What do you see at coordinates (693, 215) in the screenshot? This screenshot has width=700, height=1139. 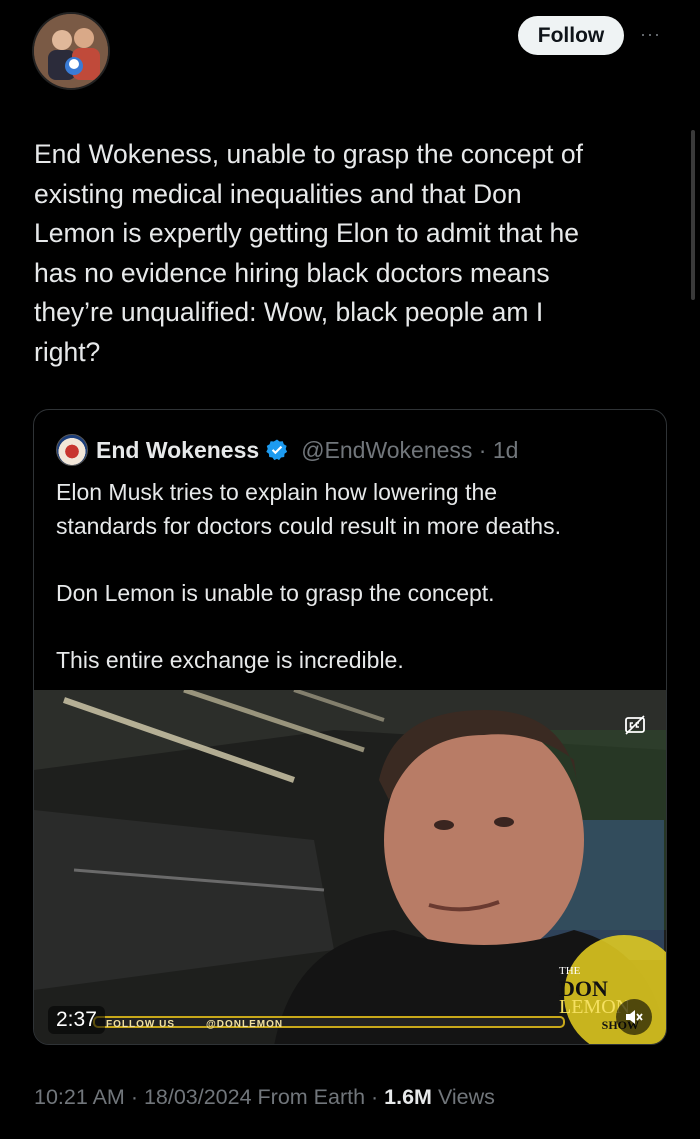 I see `scrollbar` at bounding box center [693, 215].